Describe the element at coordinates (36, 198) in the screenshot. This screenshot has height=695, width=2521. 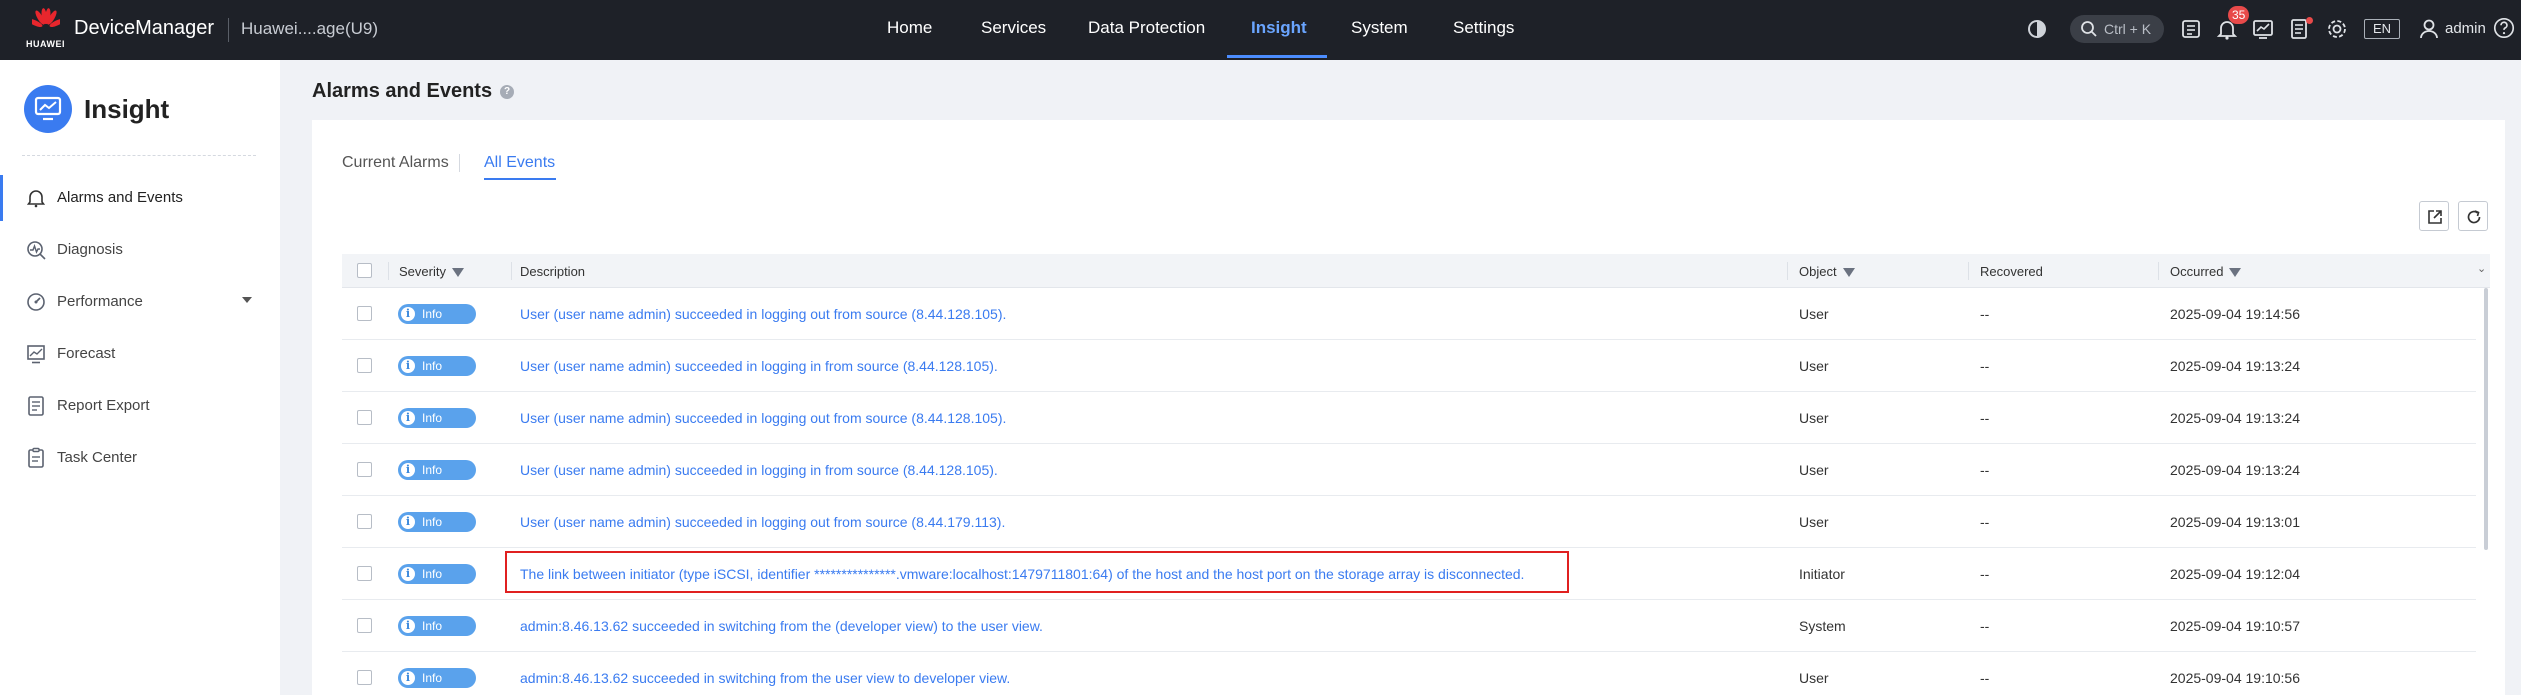
I see `bell-icon` at that location.